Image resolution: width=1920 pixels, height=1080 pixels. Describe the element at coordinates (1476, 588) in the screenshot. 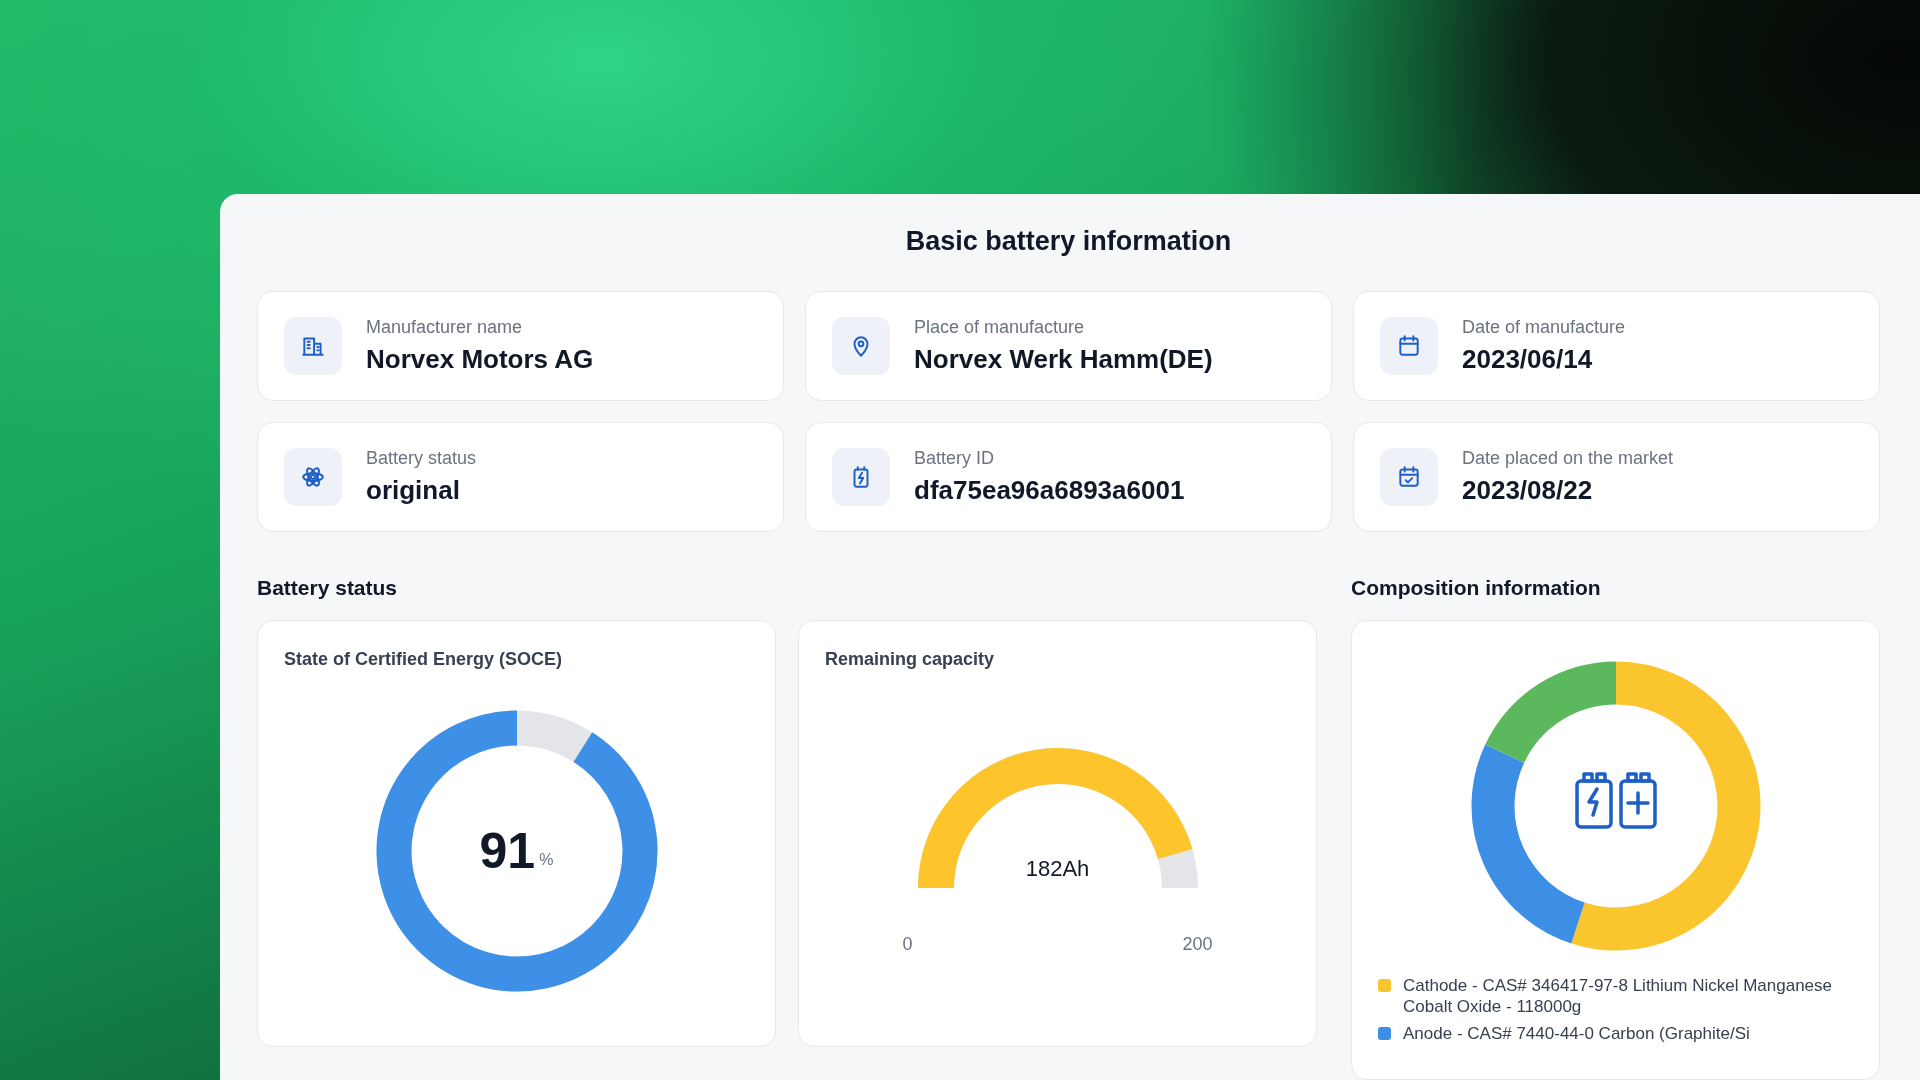

I see `section-heading: Composition information` at that location.